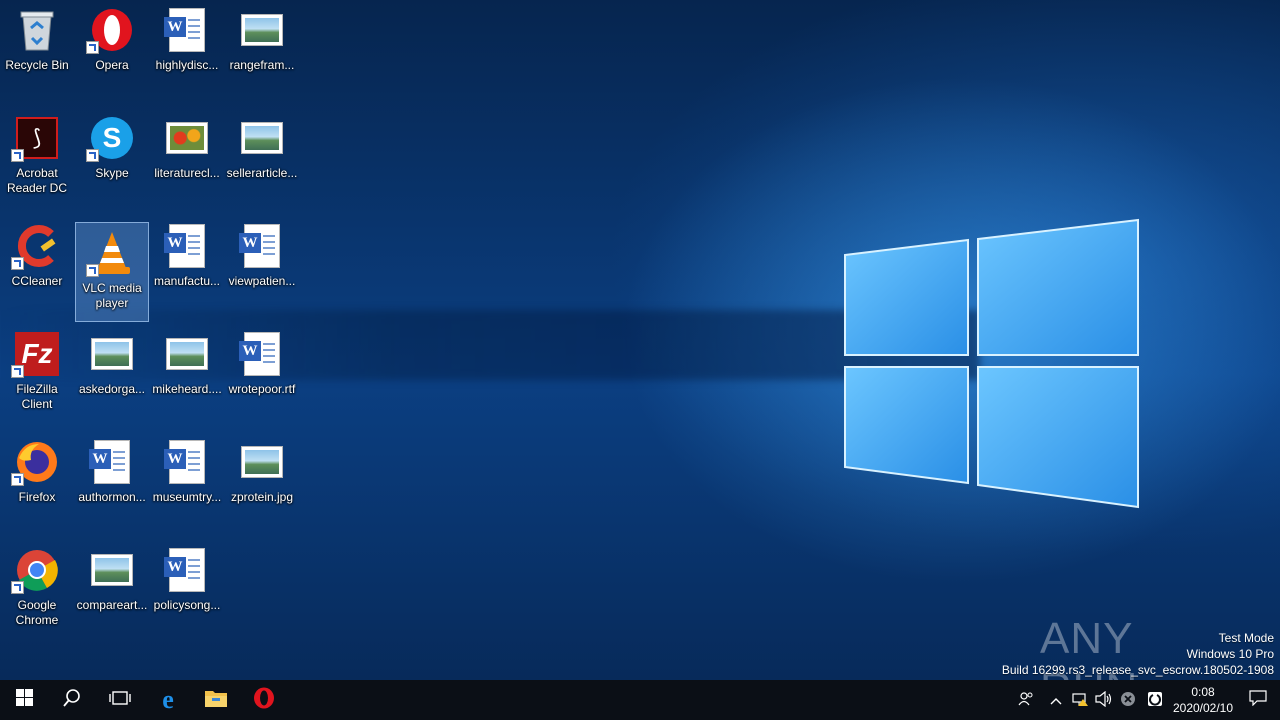 Image resolution: width=1280 pixels, height=720 pixels. What do you see at coordinates (37, 612) in the screenshot?
I see `icon-label: Google Chrome` at bounding box center [37, 612].